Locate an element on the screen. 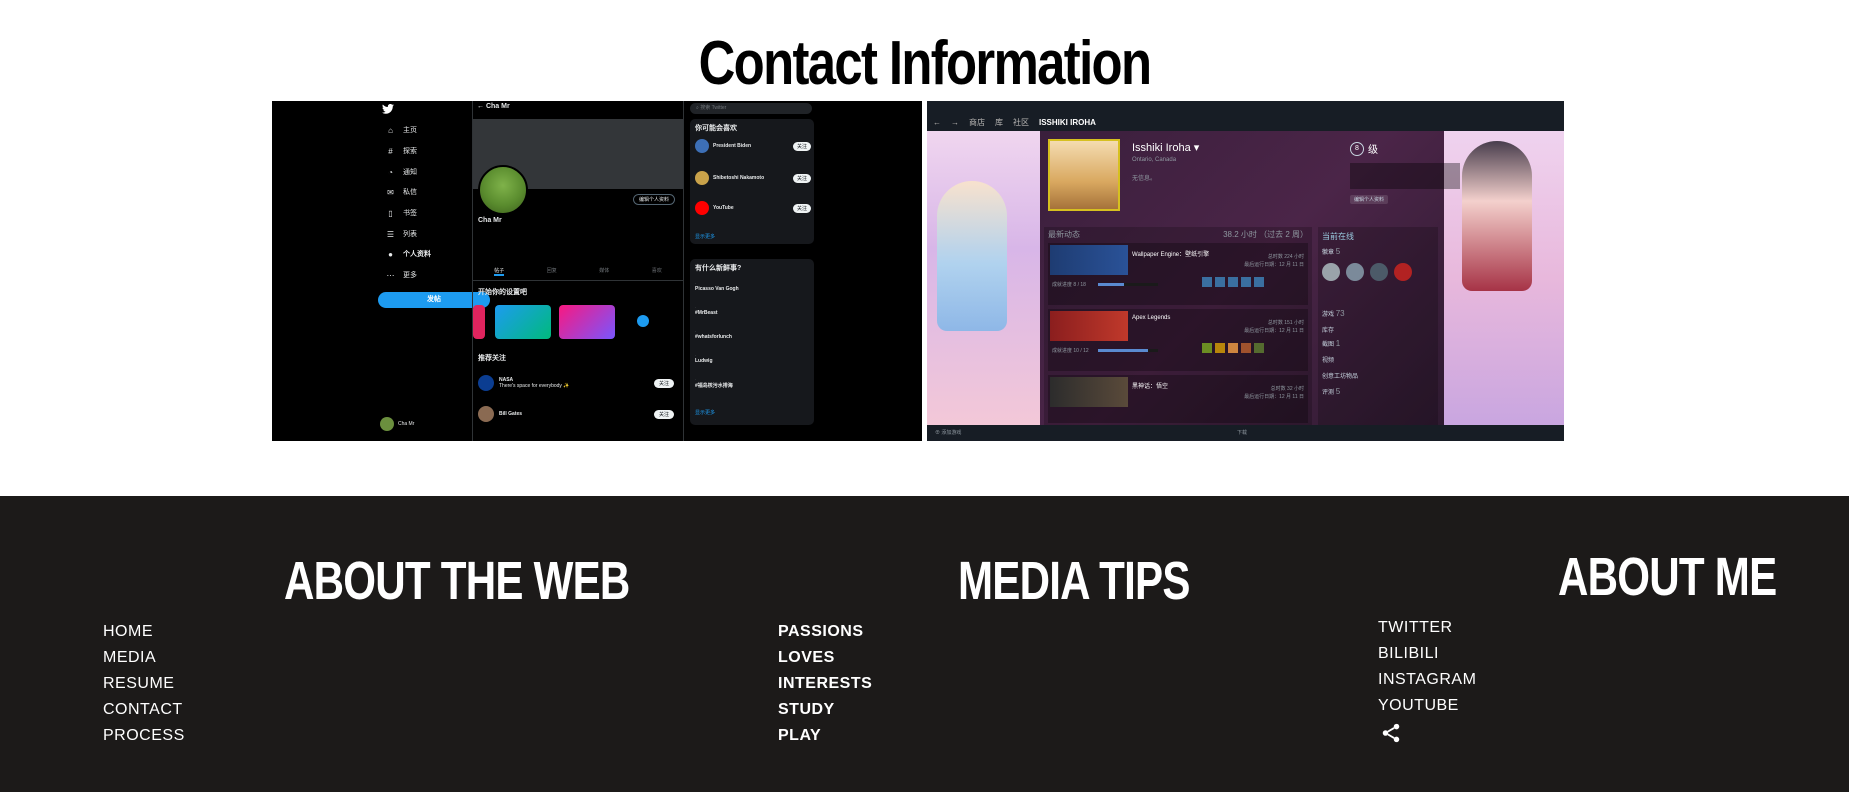  bookmark-icon: ▯ is located at coordinates (390, 213).